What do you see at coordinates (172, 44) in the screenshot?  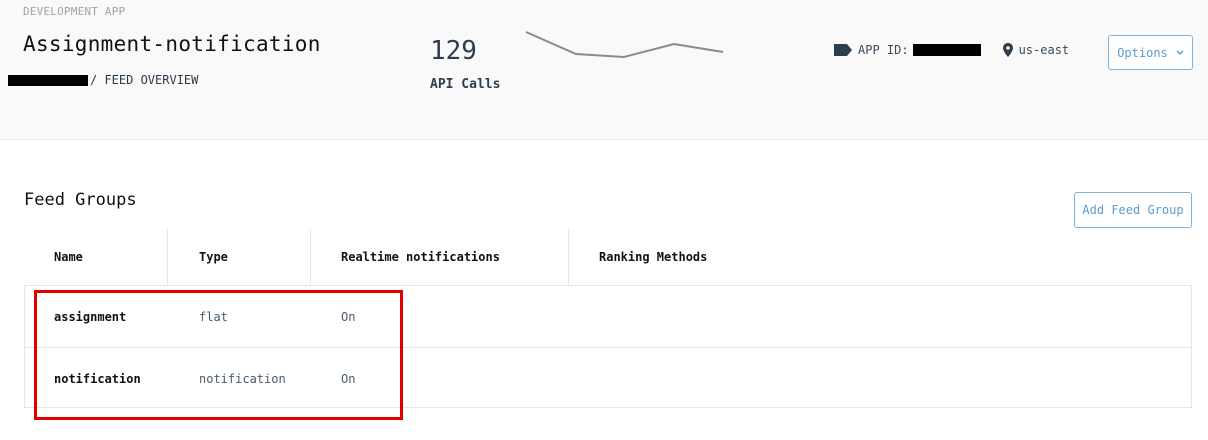 I see `app-title: Assignment-notification` at bounding box center [172, 44].